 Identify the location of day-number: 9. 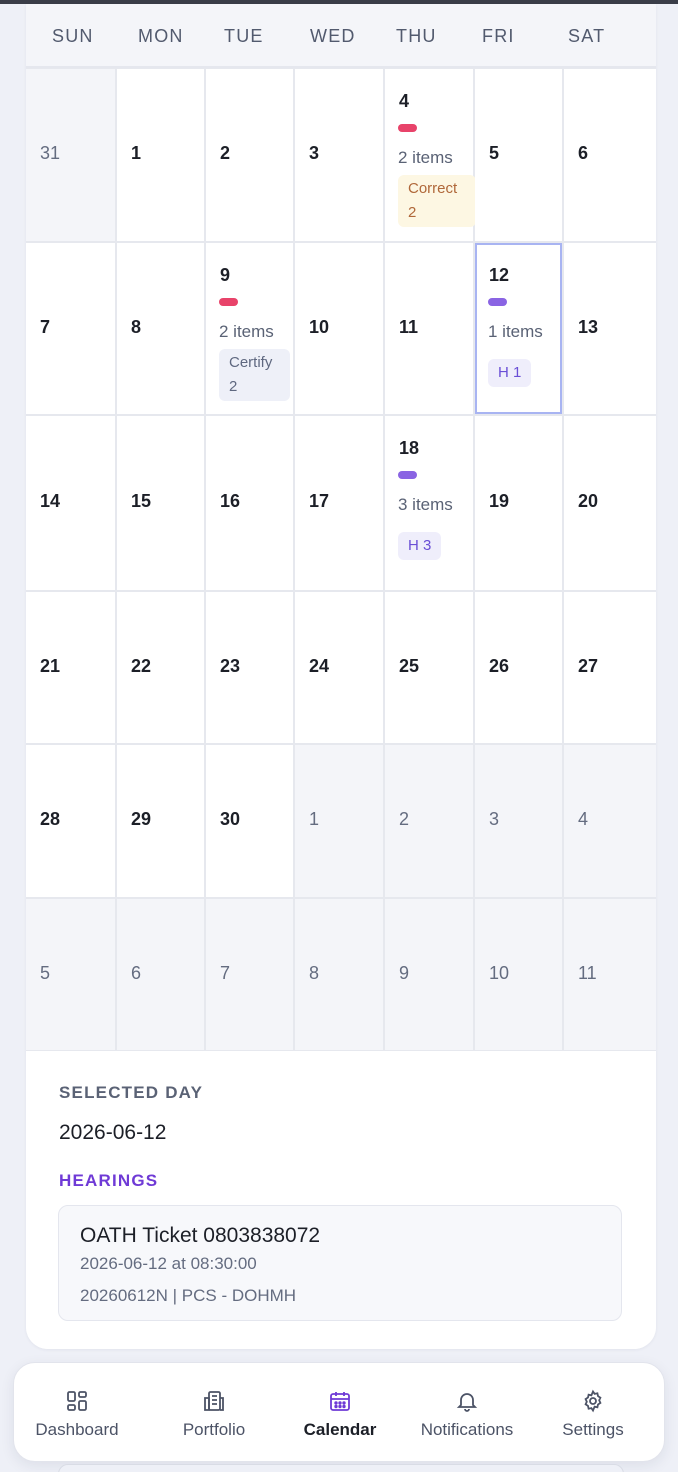
(225, 275).